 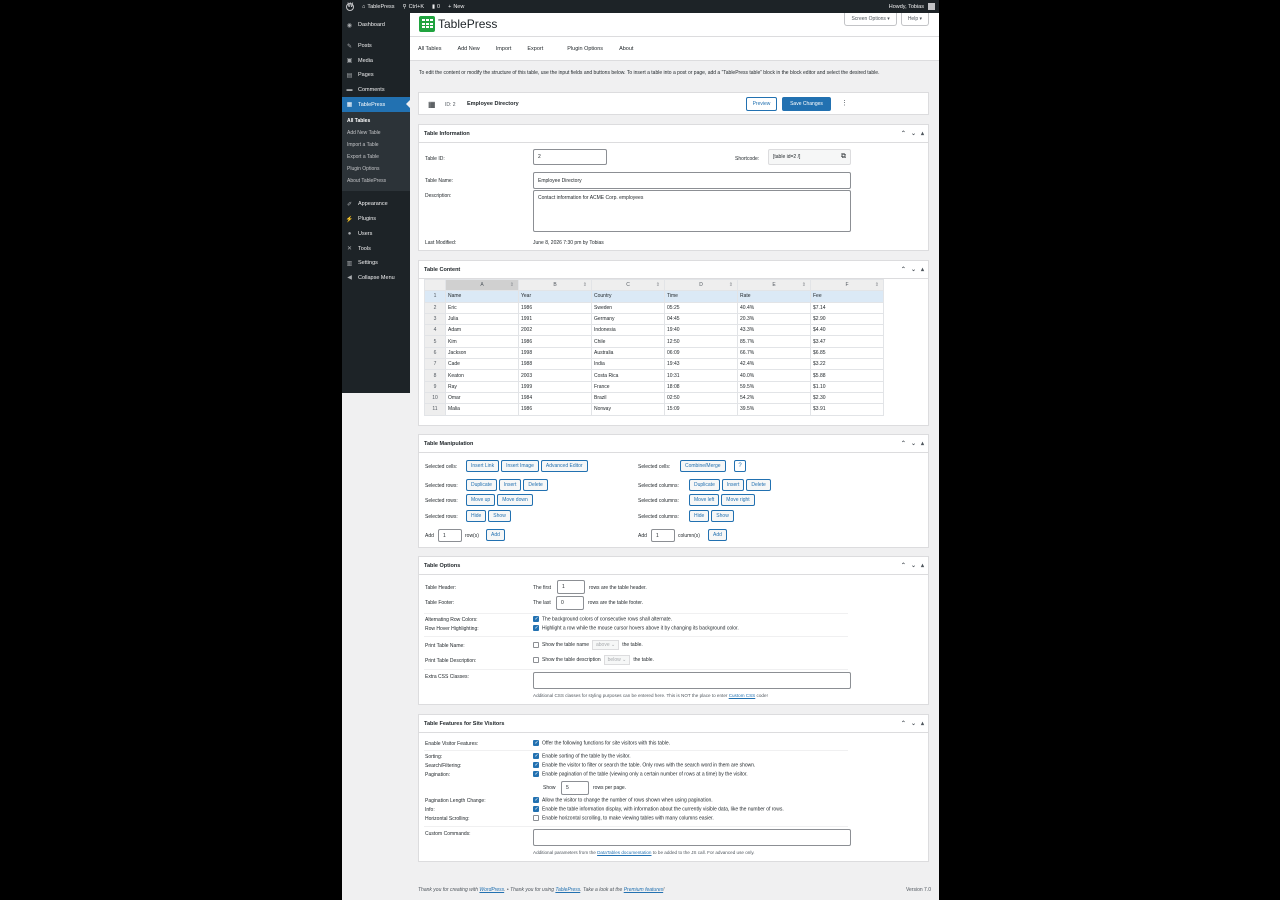 I want to click on grid-cell: Eric, so click(x=482, y=307).